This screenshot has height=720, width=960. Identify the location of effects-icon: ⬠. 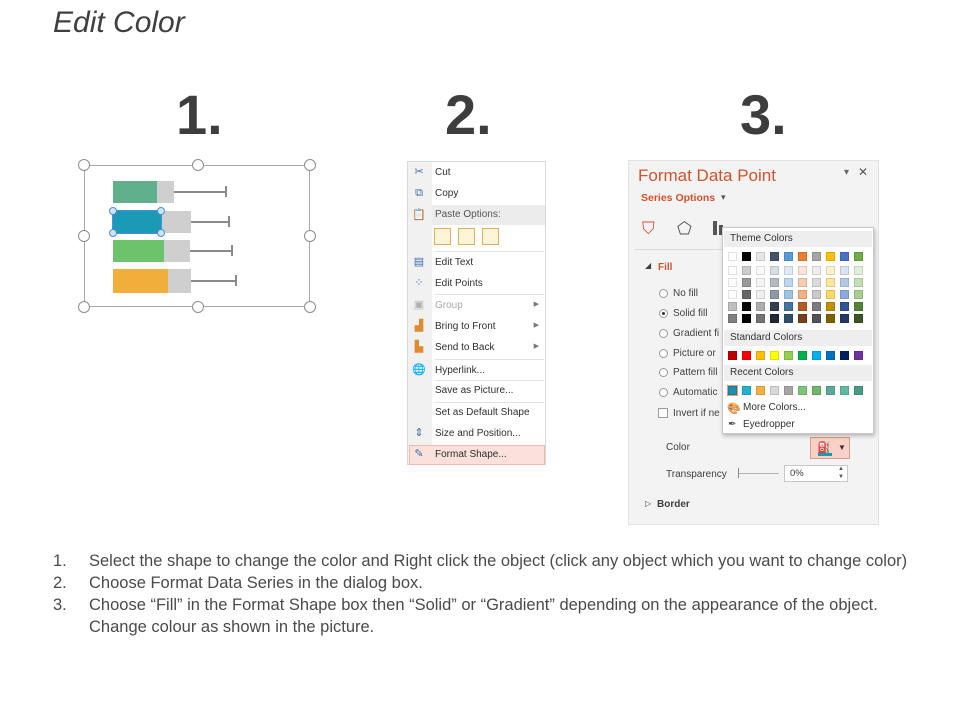
(684, 229).